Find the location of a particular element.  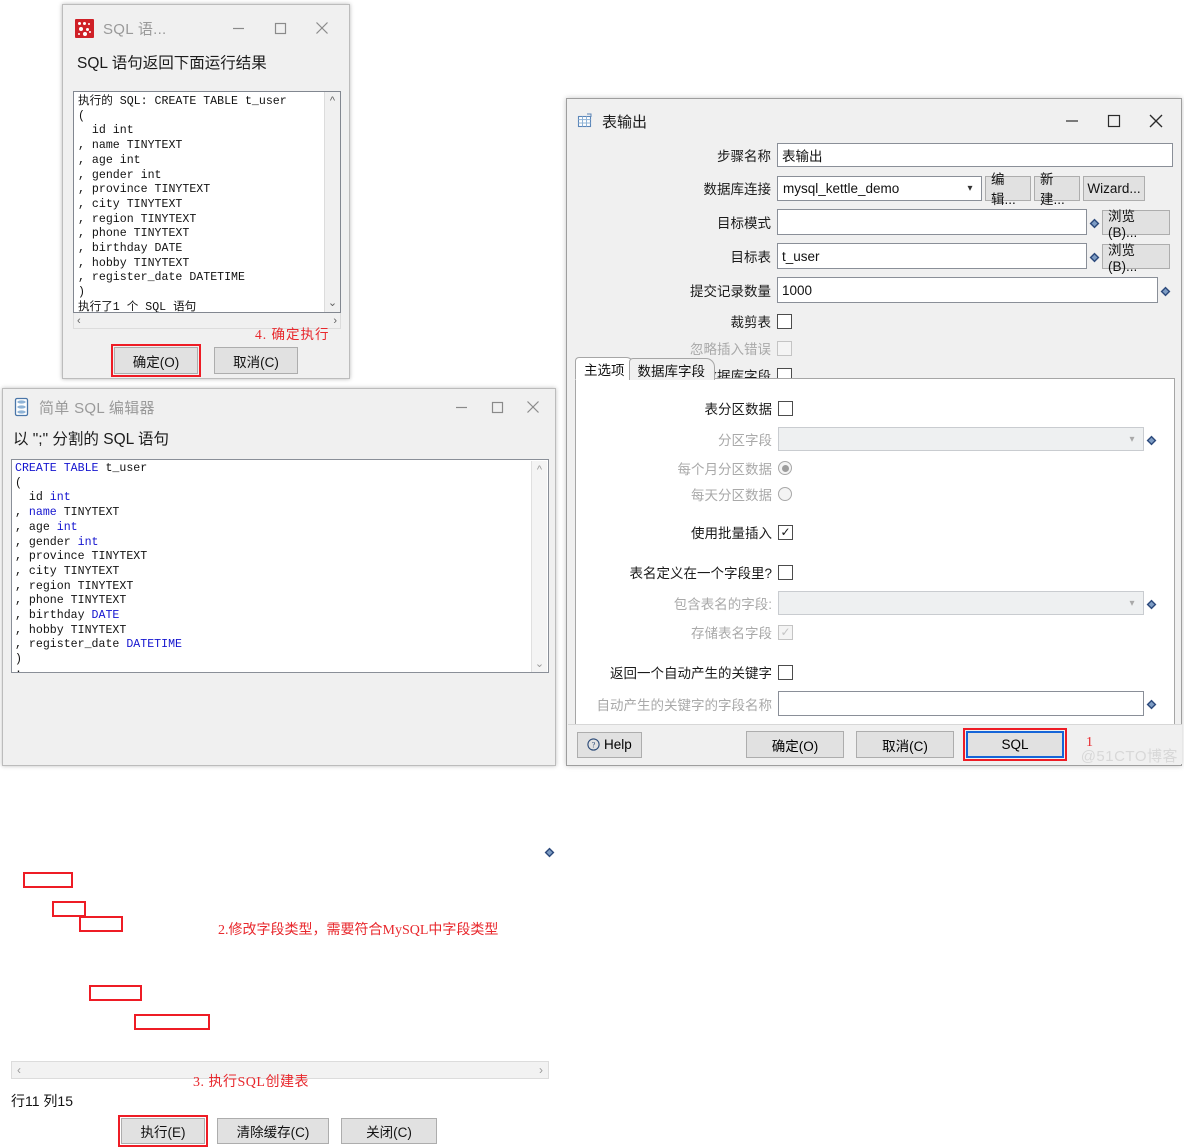

close-button: 关闭(C) is located at coordinates (389, 1131).